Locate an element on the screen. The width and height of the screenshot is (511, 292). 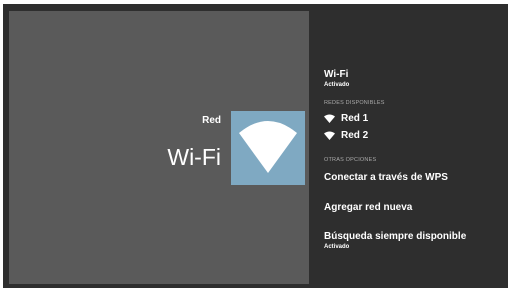
wifi-status: Activado is located at coordinates (337, 85).